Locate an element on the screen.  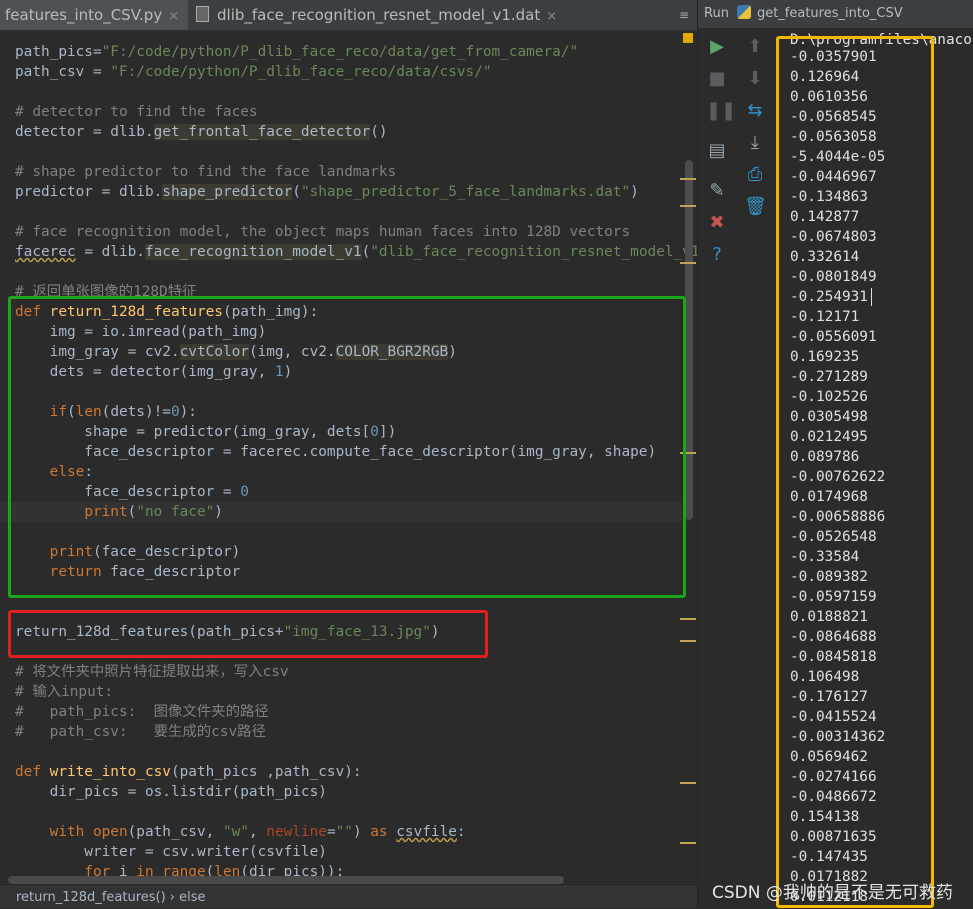
code-line: # 将文件夹中照片特征提取出来，写入csv is located at coordinates (152, 672).